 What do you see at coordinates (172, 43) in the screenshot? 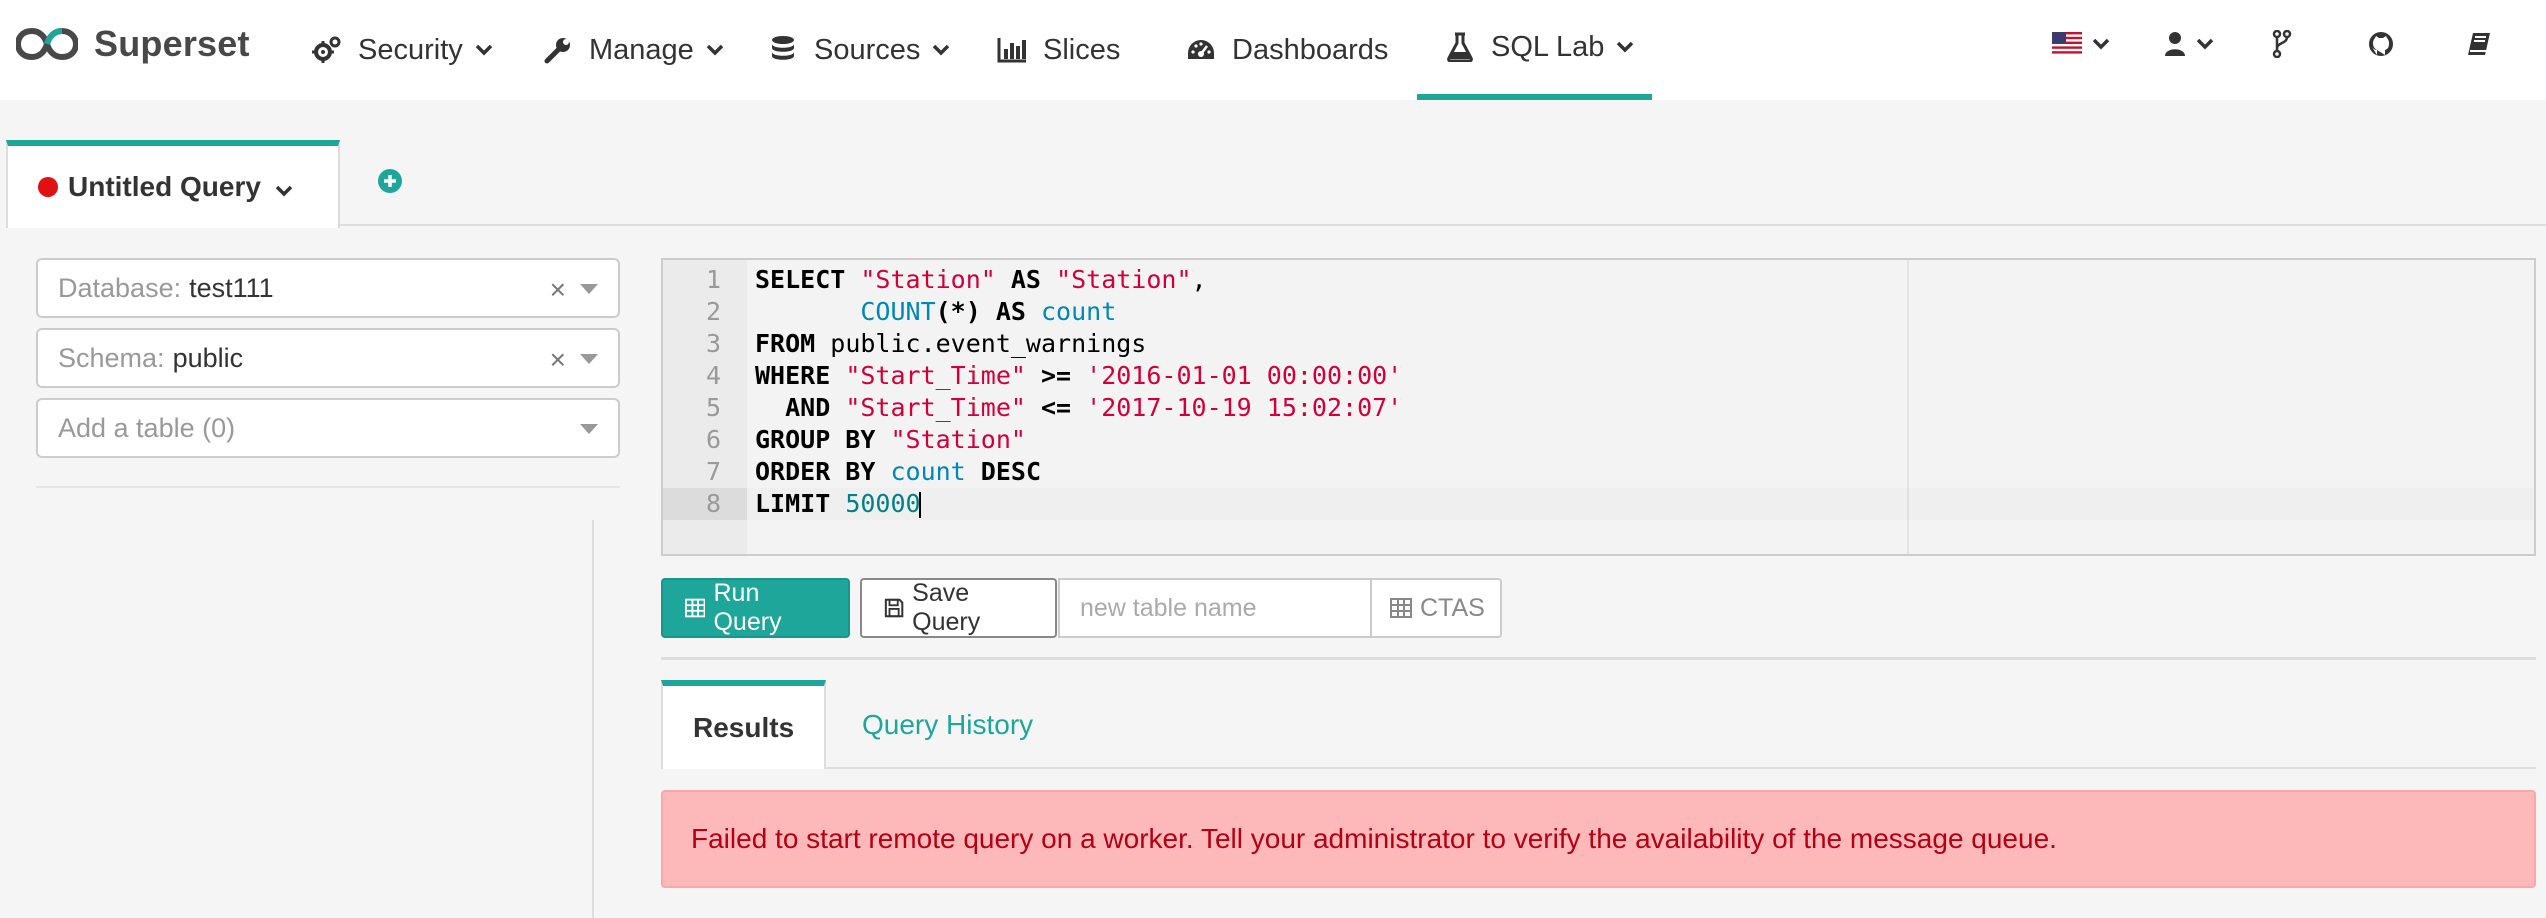
I see `brand-name: Superset` at bounding box center [172, 43].